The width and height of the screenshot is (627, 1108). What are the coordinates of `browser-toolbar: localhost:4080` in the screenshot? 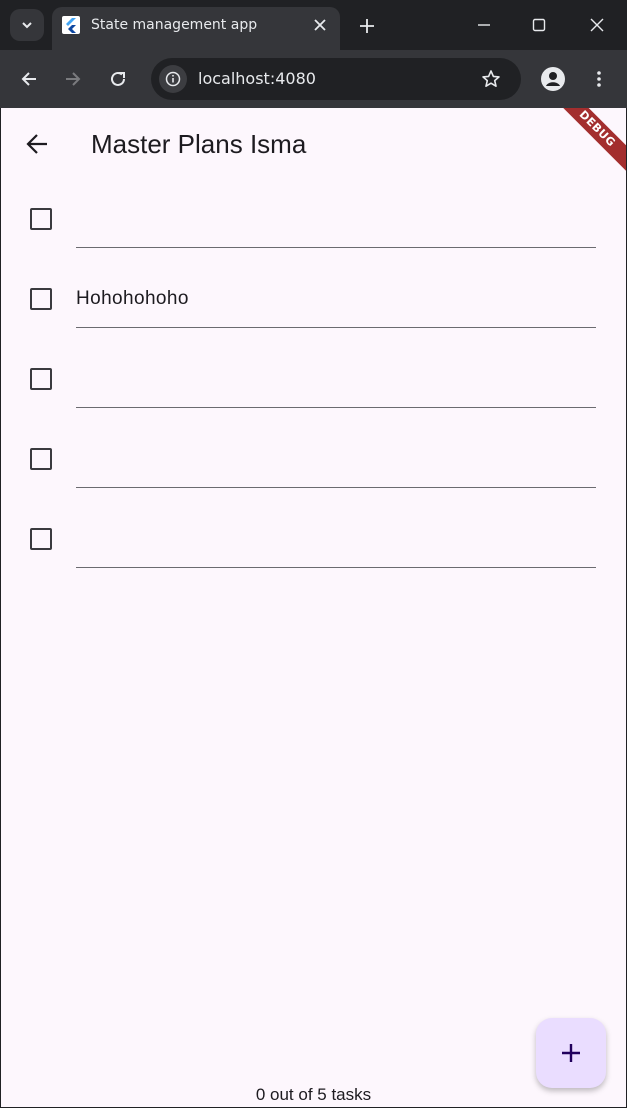 It's located at (313, 79).